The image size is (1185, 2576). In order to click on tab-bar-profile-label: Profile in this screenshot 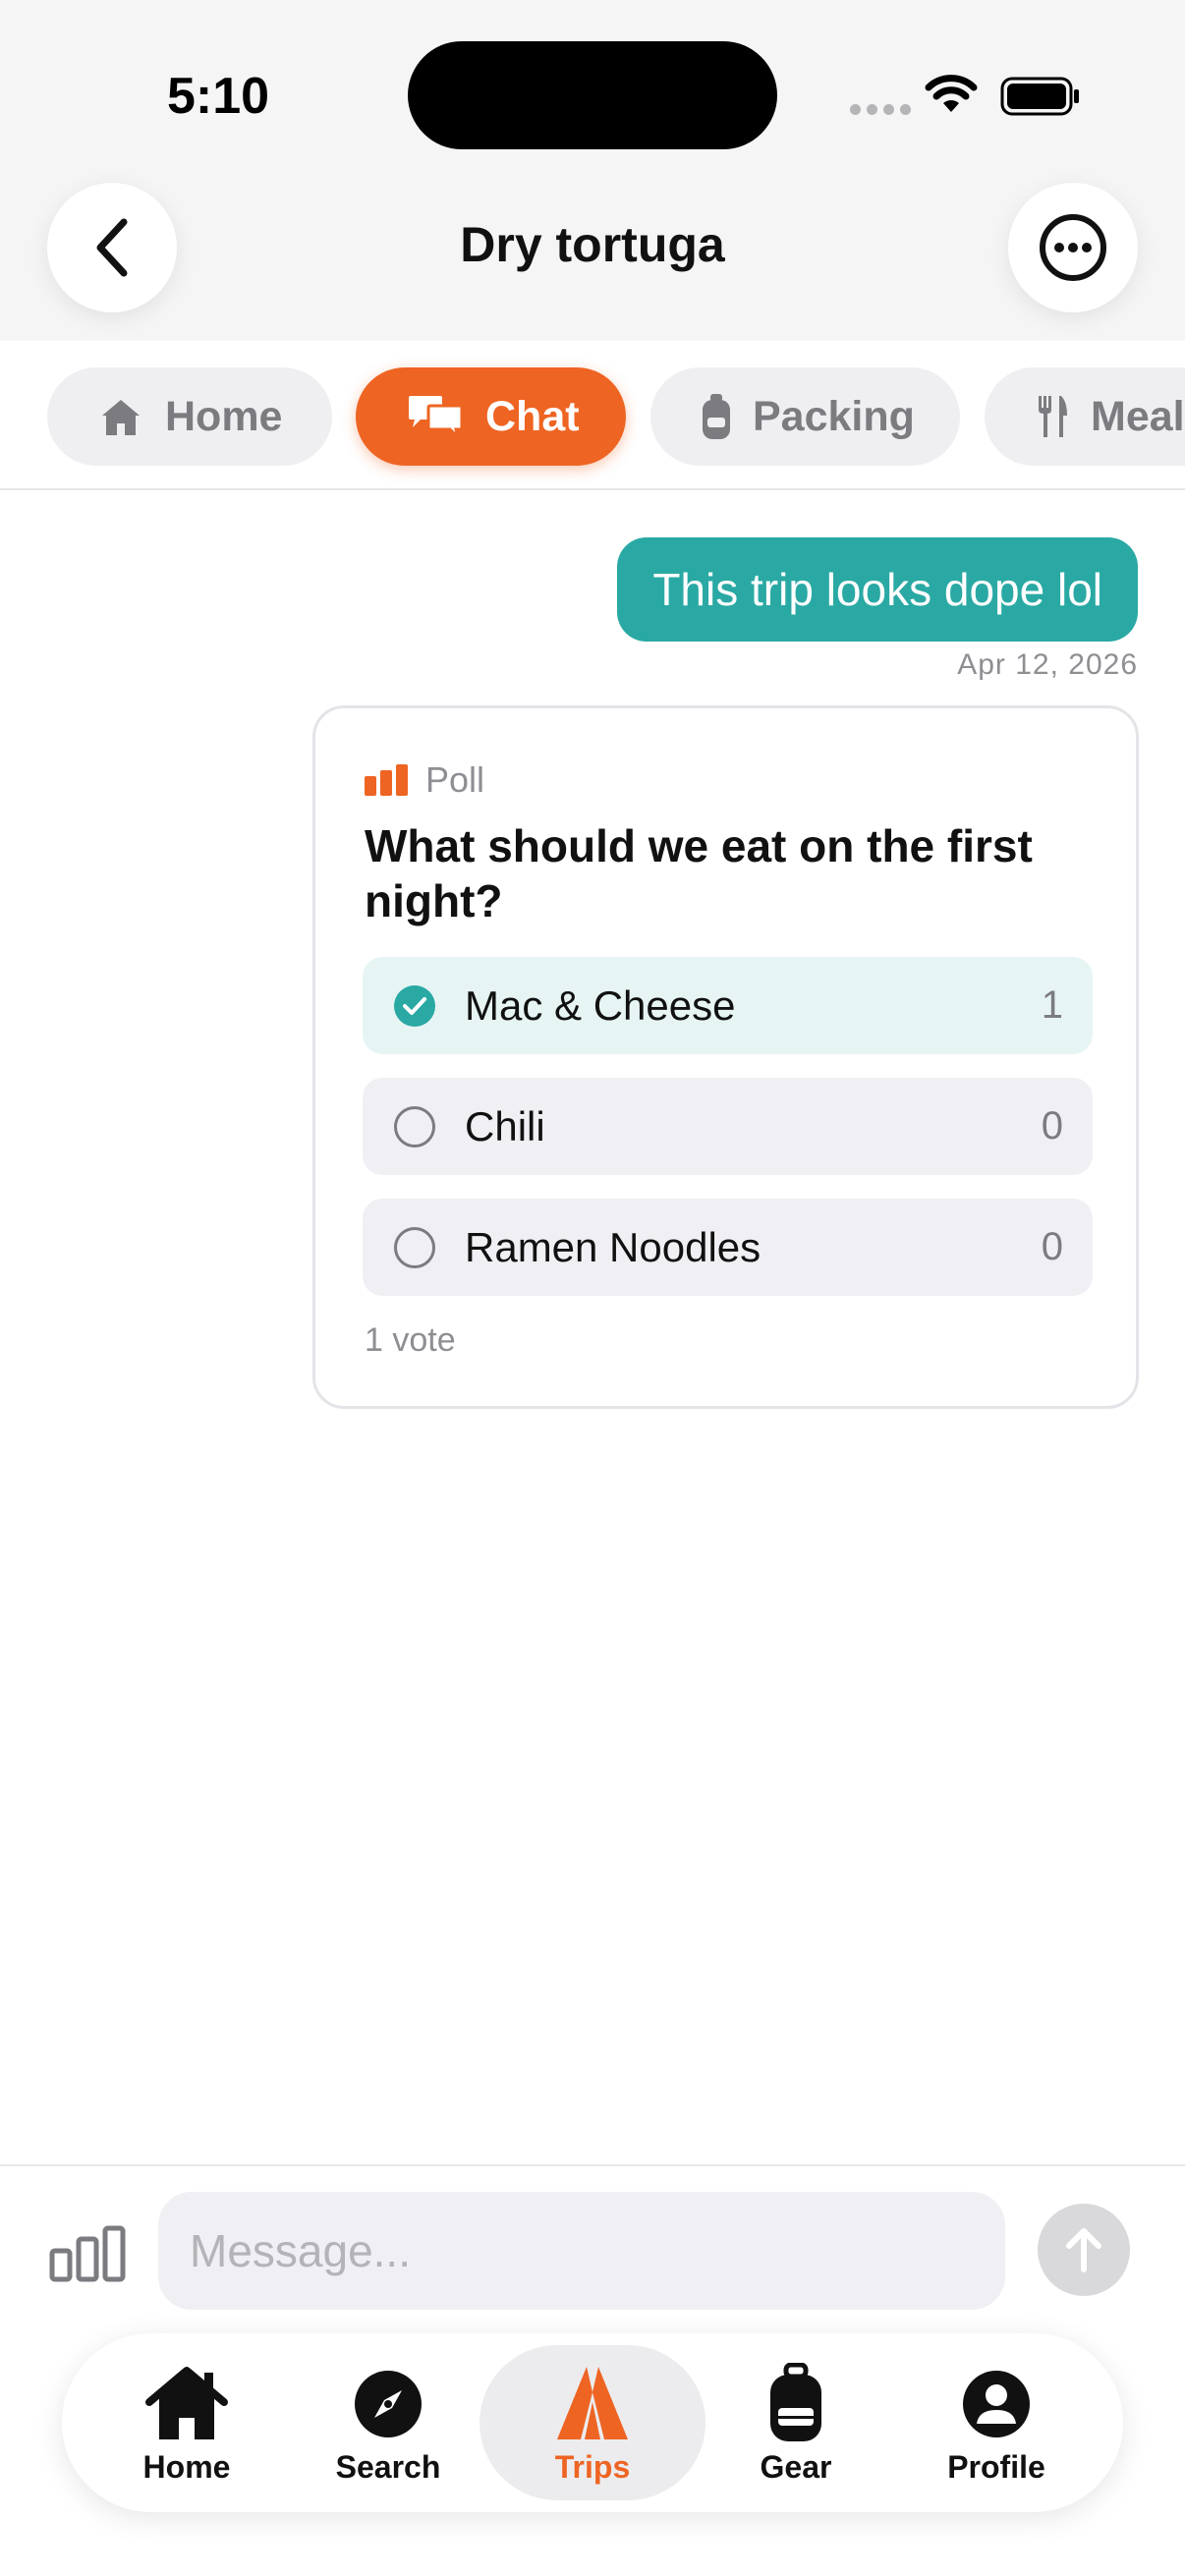, I will do `click(996, 2467)`.